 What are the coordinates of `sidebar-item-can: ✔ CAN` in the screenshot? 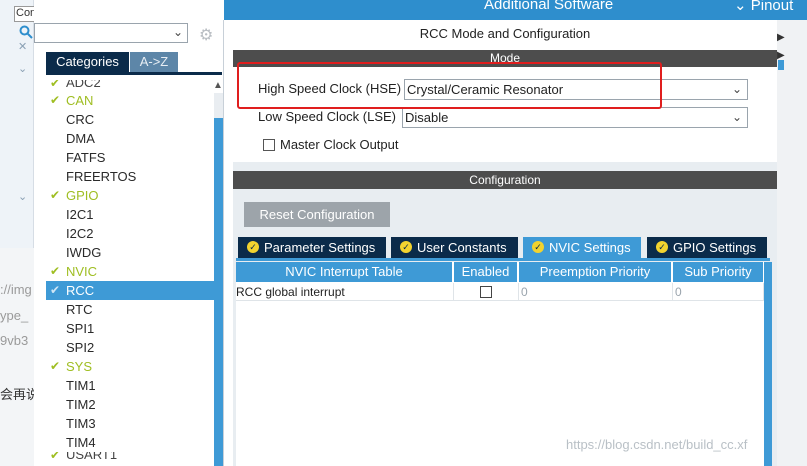 It's located at (130, 100).